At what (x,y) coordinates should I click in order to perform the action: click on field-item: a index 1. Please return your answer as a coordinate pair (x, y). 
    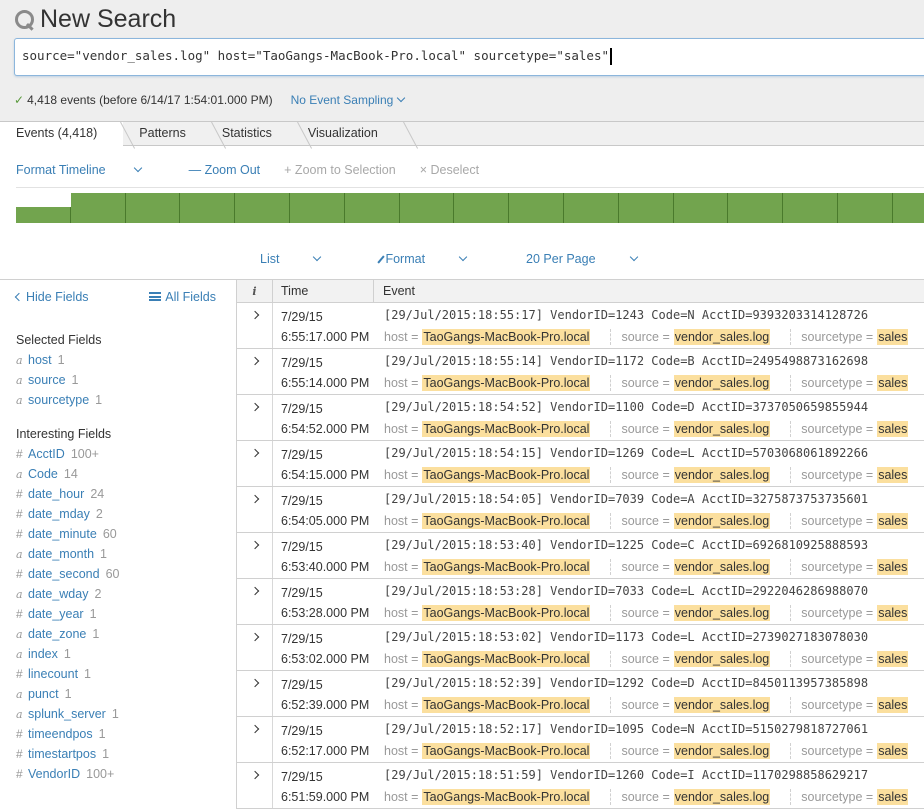
    Looking at the image, I should click on (126, 654).